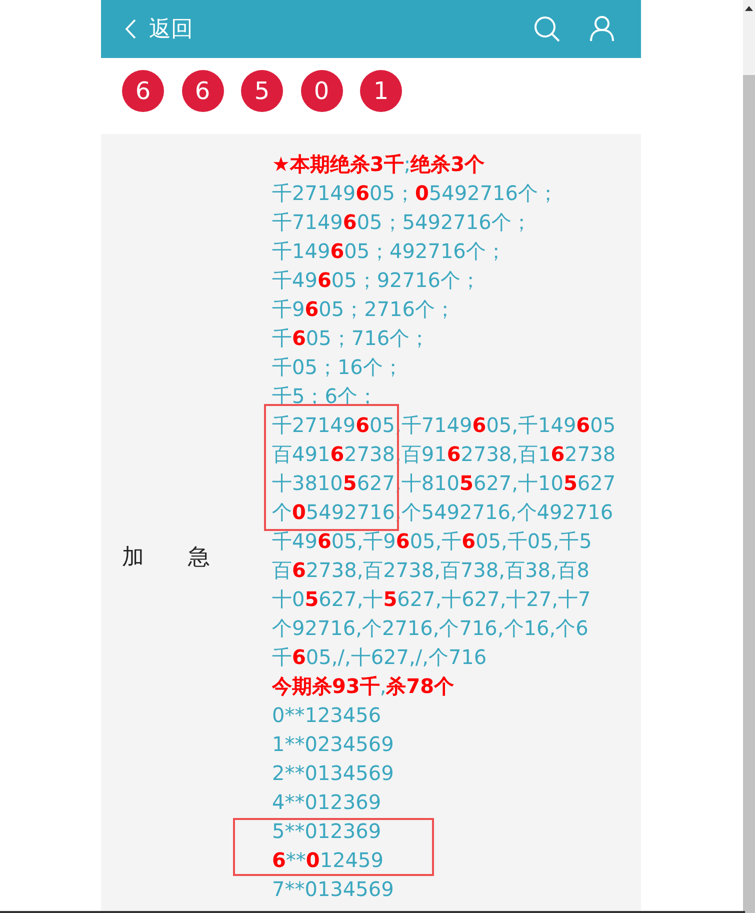  What do you see at coordinates (749, 8) in the screenshot?
I see `arrow-up-icon` at bounding box center [749, 8].